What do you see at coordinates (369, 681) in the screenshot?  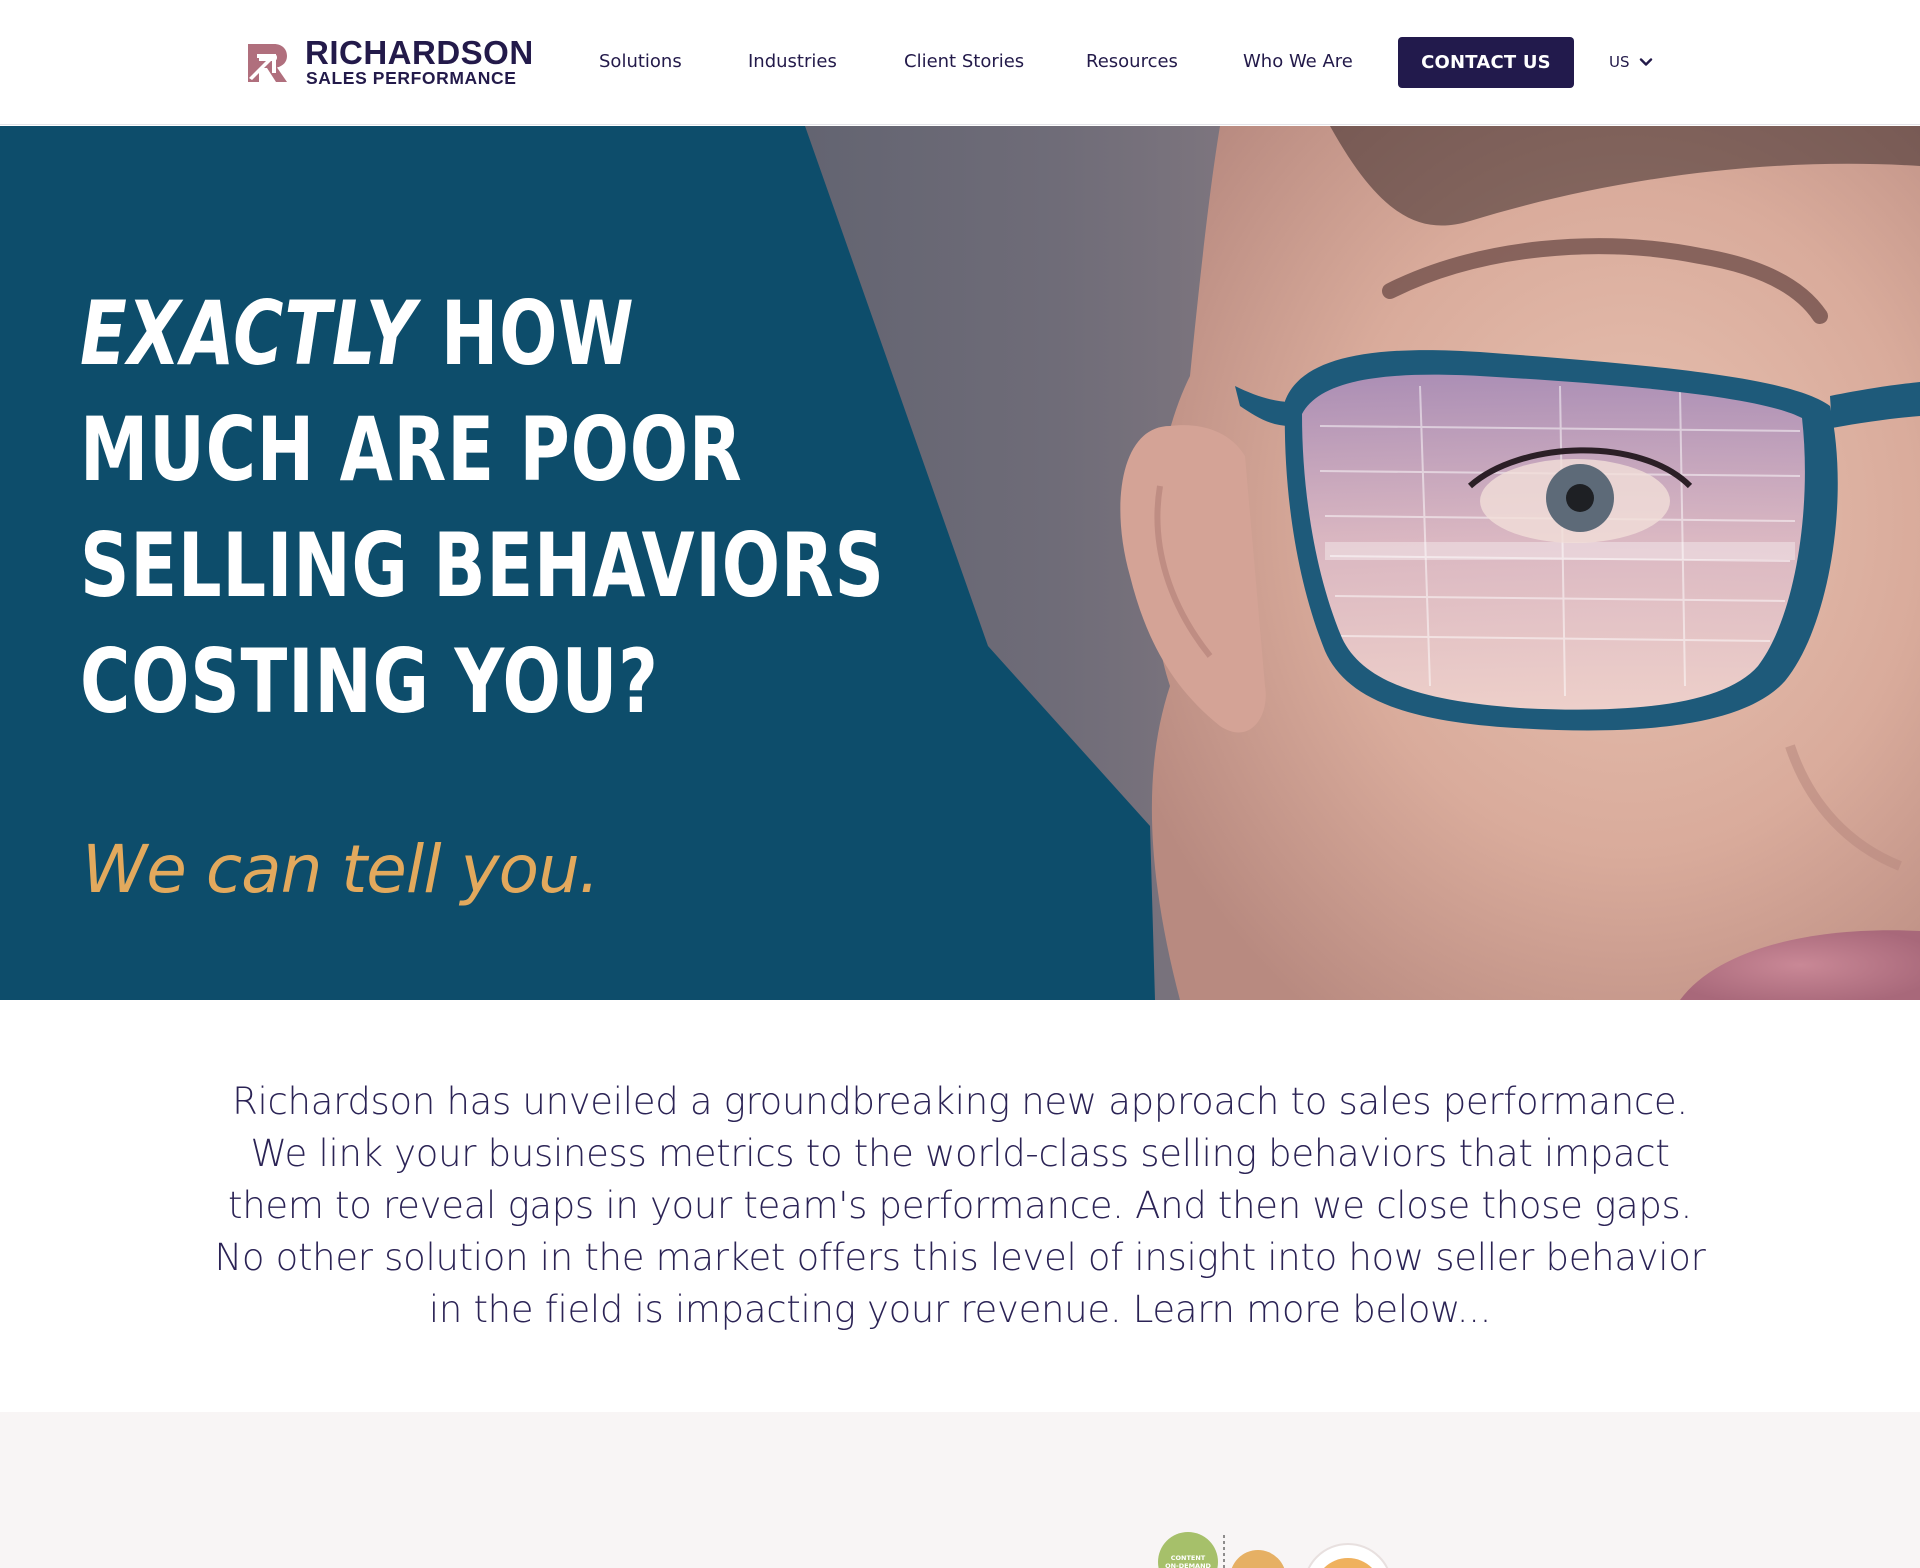 I see `headline-line-4: COSTING YOU?` at bounding box center [369, 681].